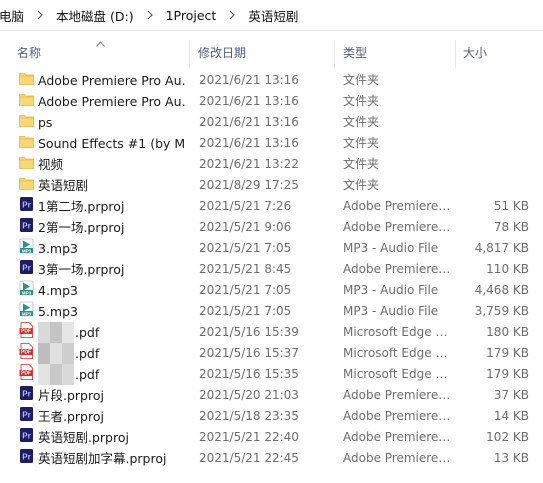  Describe the element at coordinates (112, 269) in the screenshot. I see `file-name: 3第一场.prproj` at that location.